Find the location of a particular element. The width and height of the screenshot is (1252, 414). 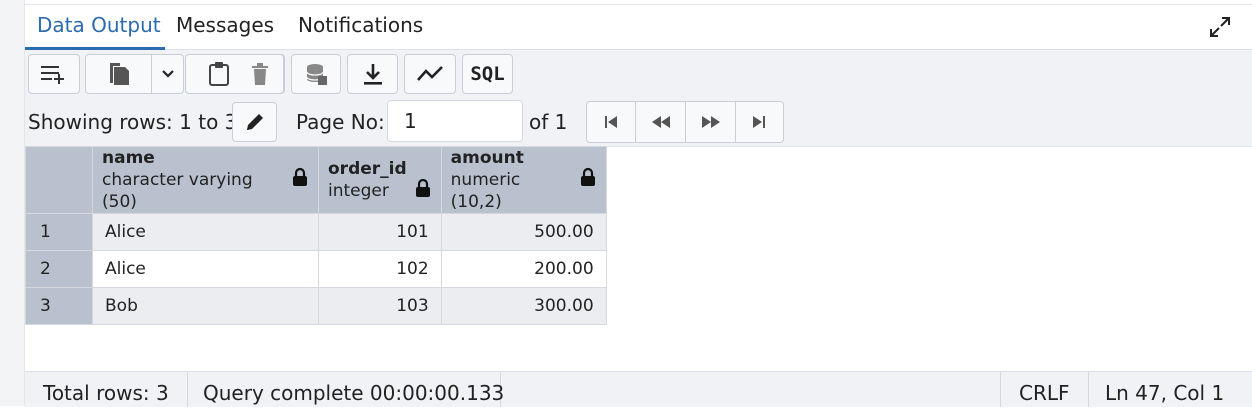

delete-icon is located at coordinates (259, 74).